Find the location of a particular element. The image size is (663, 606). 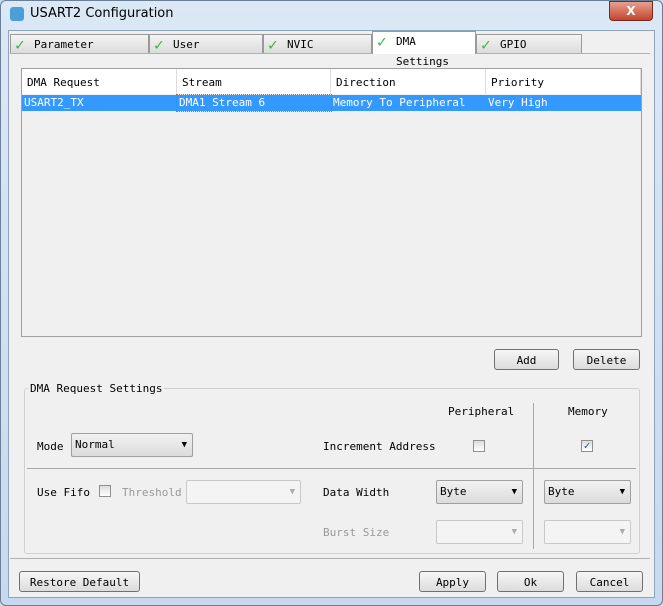

data-width-label: Data Width is located at coordinates (356, 492).